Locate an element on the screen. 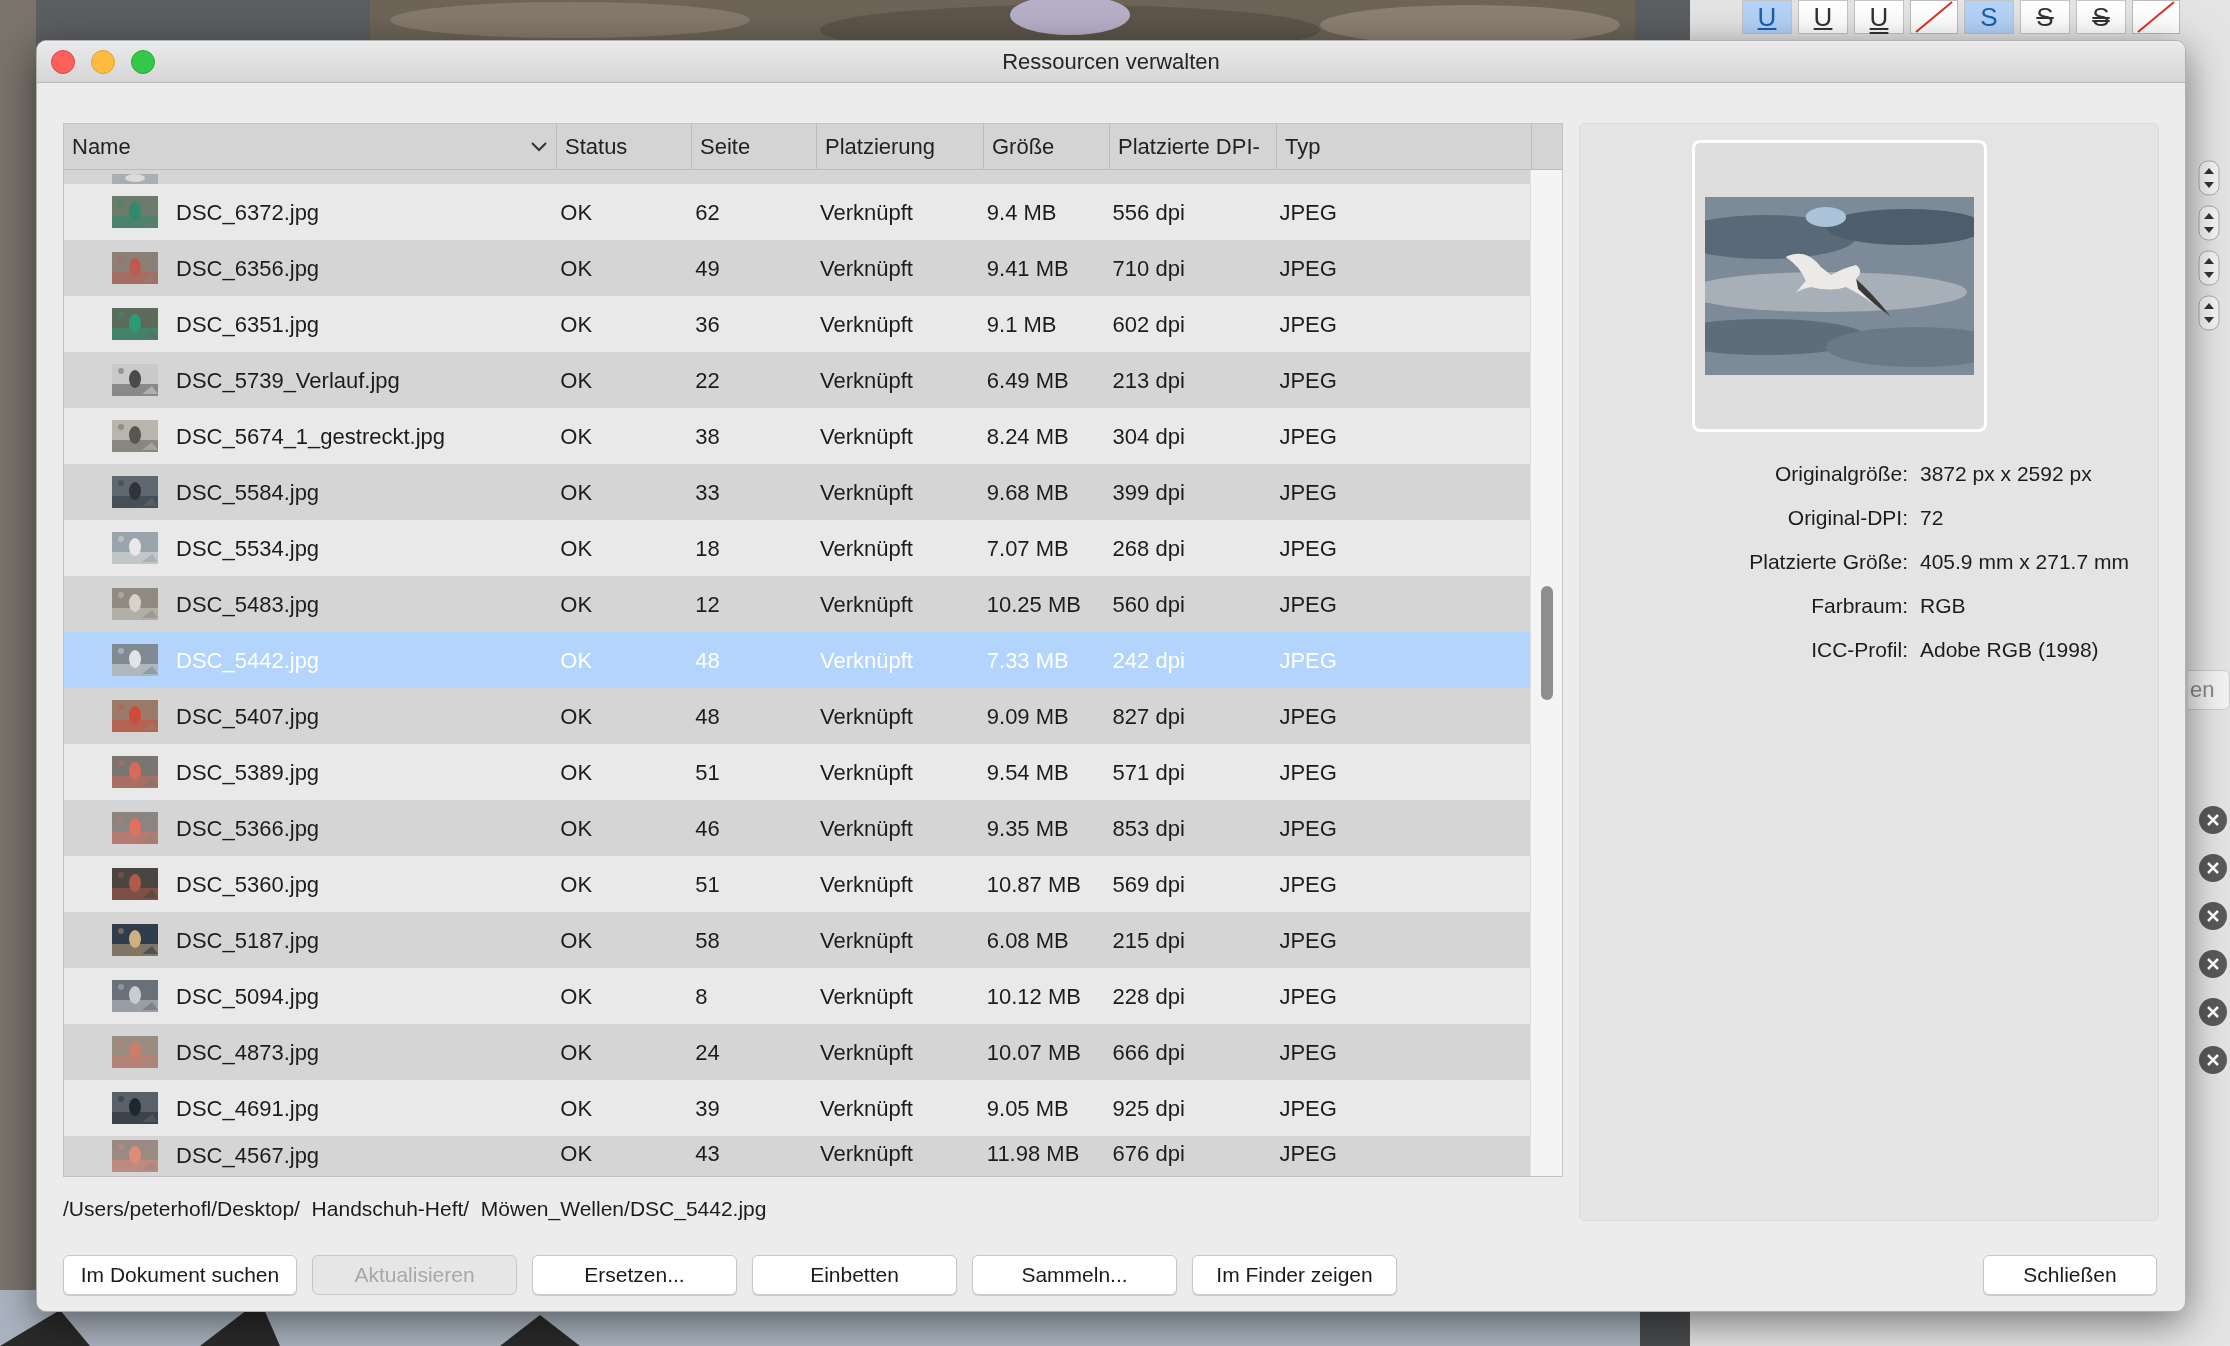 The image size is (2230, 1346). table-cell: 213 dpi is located at coordinates (1148, 380).